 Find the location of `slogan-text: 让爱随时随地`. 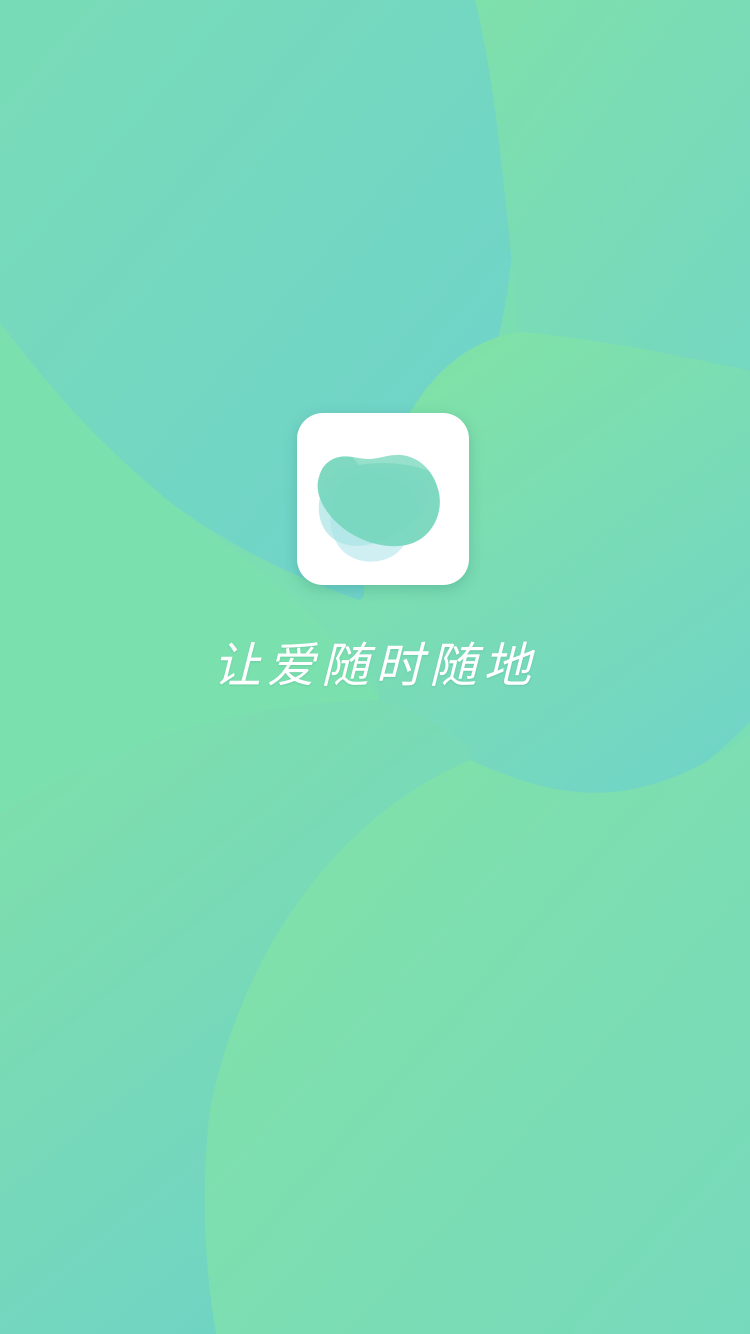

slogan-text: 让爱随时随地 is located at coordinates (374, 666).